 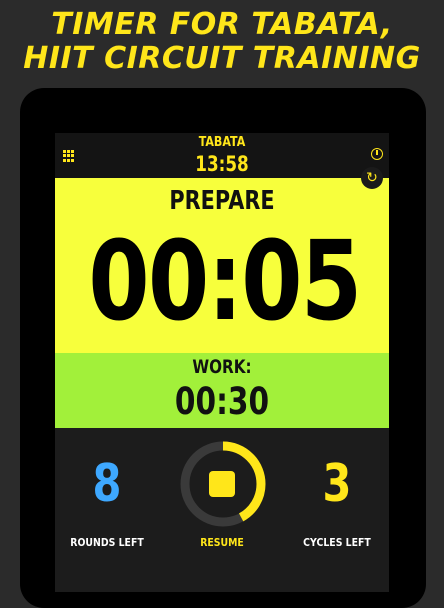 What do you see at coordinates (69, 156) in the screenshot?
I see `menu-grid-icon` at bounding box center [69, 156].